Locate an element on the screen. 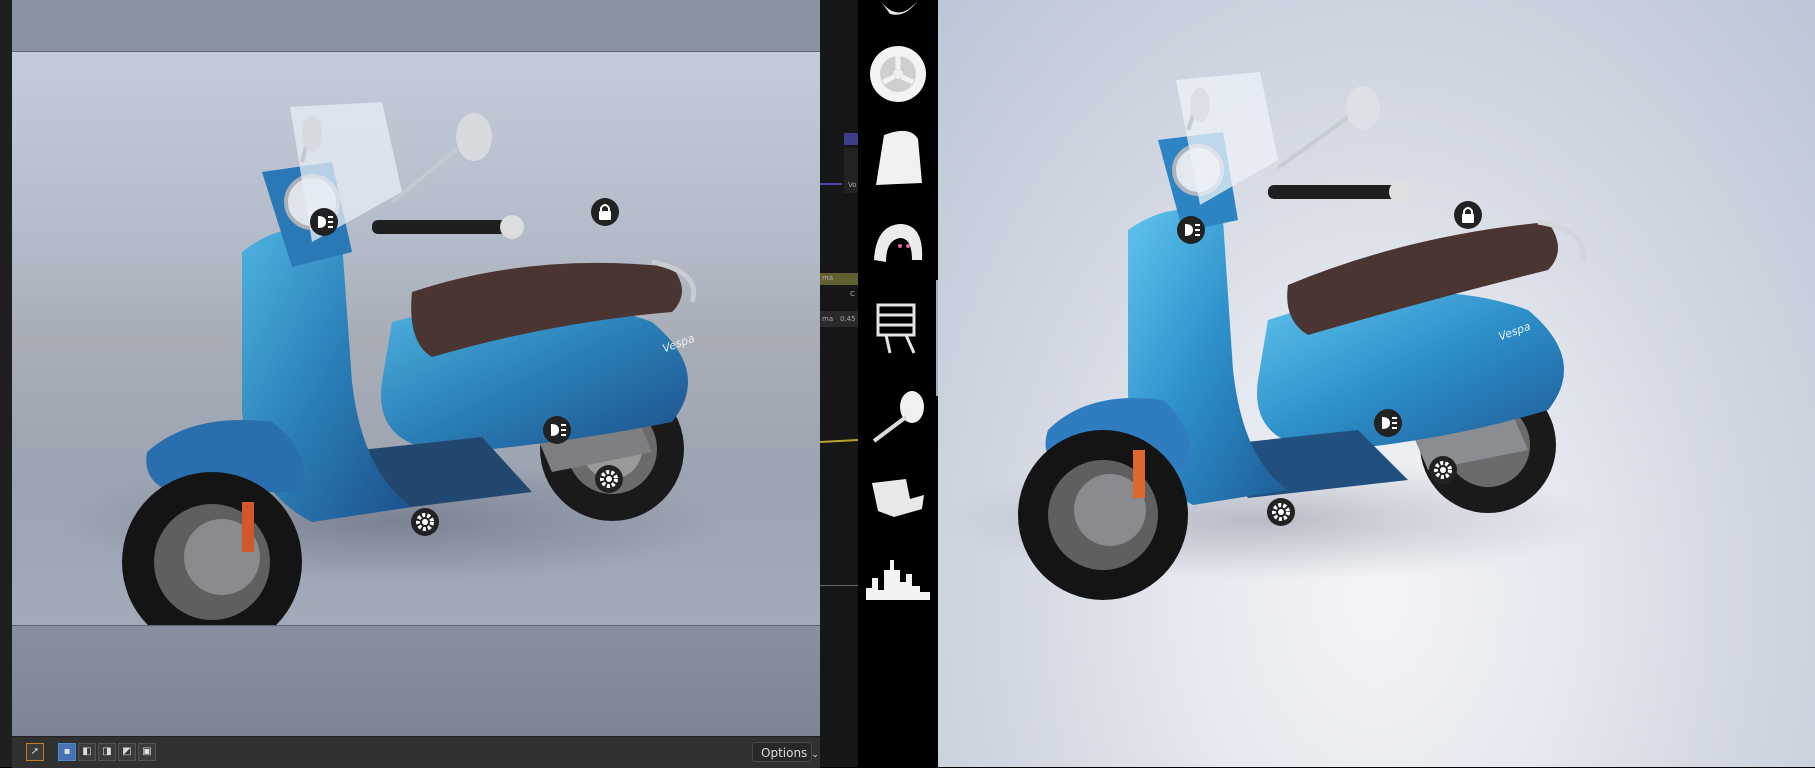 Image resolution: width=1815 pixels, height=768 pixels. panel-label: Vo is located at coordinates (852, 185).